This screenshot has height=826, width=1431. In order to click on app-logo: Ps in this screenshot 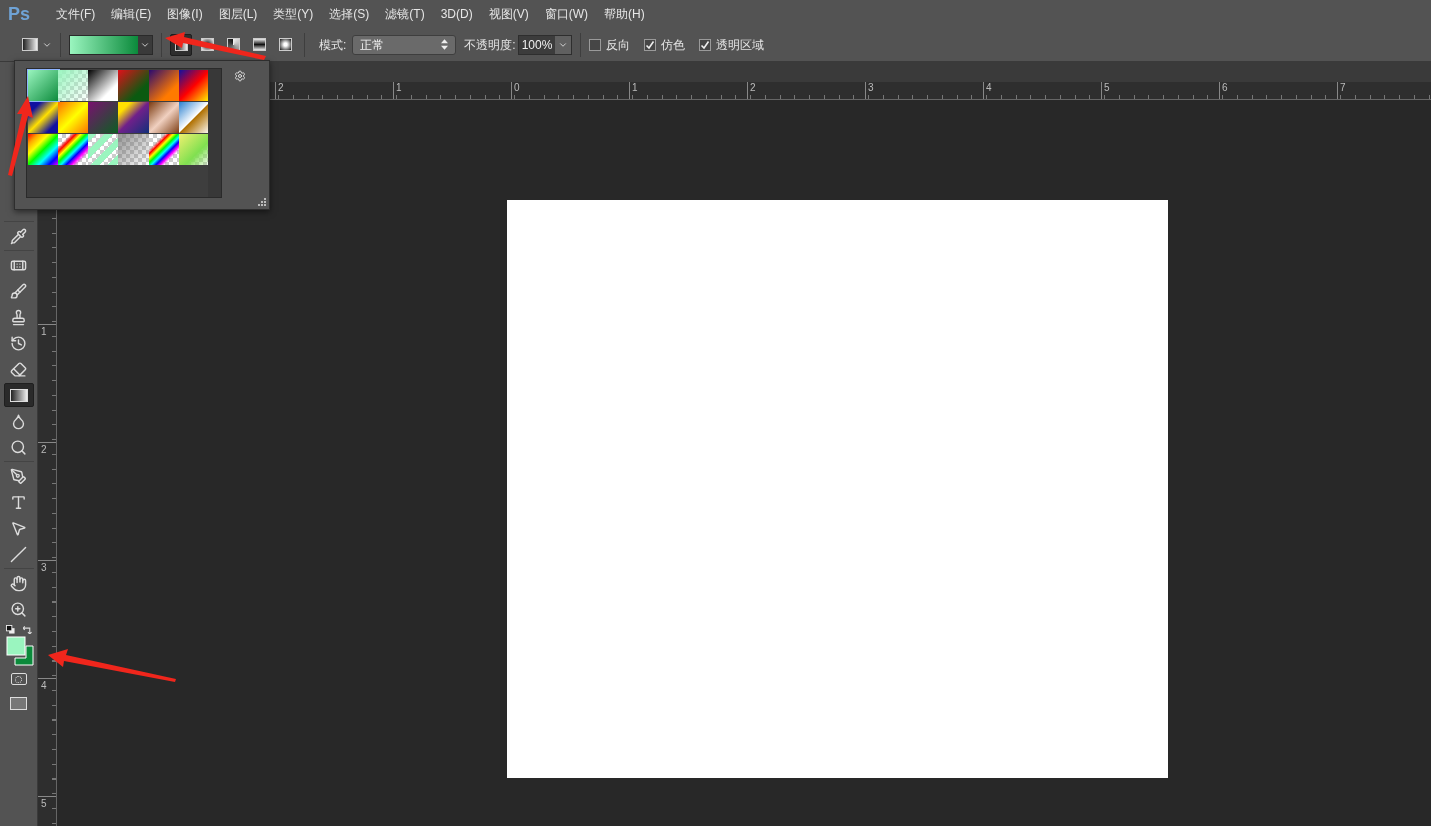, I will do `click(19, 14)`.